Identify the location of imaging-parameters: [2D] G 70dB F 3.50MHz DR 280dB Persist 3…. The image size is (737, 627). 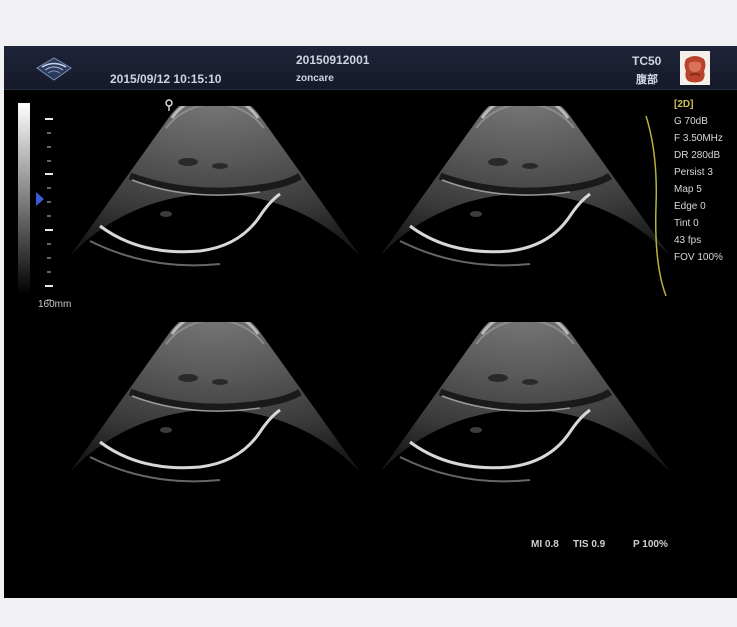
(698, 181).